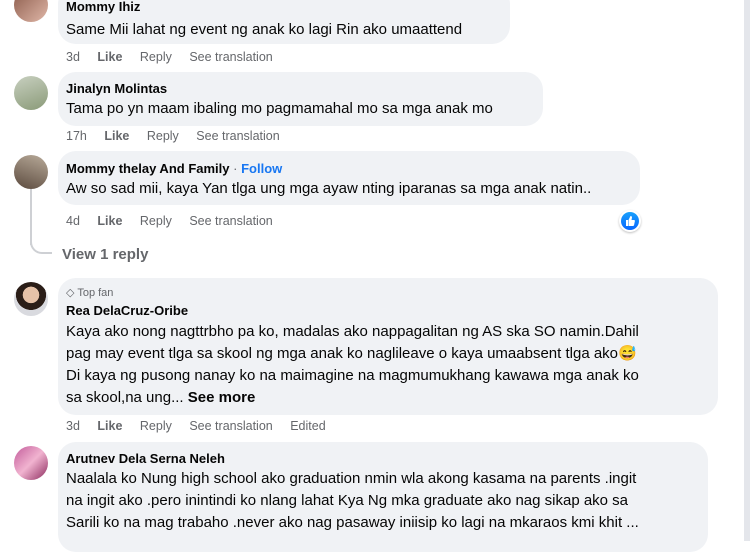  What do you see at coordinates (180, 136) in the screenshot?
I see `comment-actions: 17h Like Reply See translation` at bounding box center [180, 136].